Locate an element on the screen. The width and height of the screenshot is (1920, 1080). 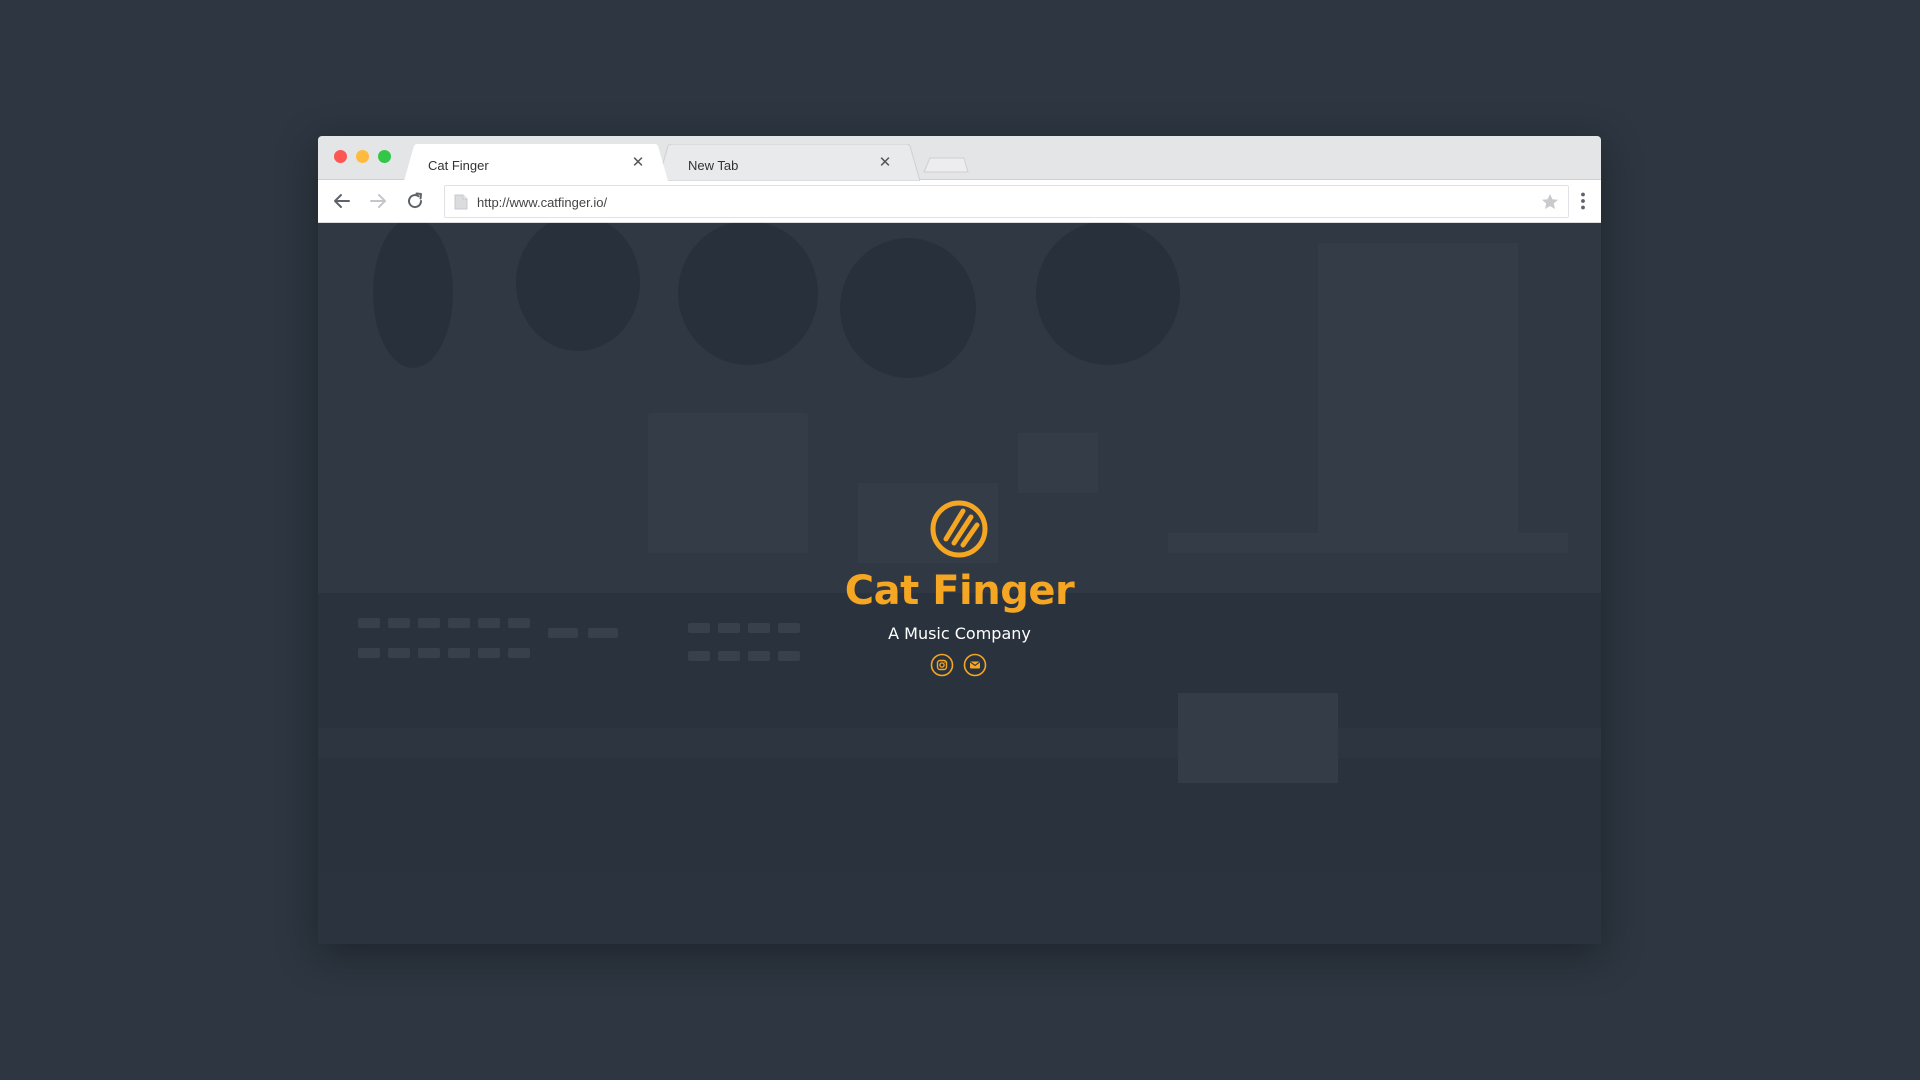
arrow-right-icon is located at coordinates (378, 201).